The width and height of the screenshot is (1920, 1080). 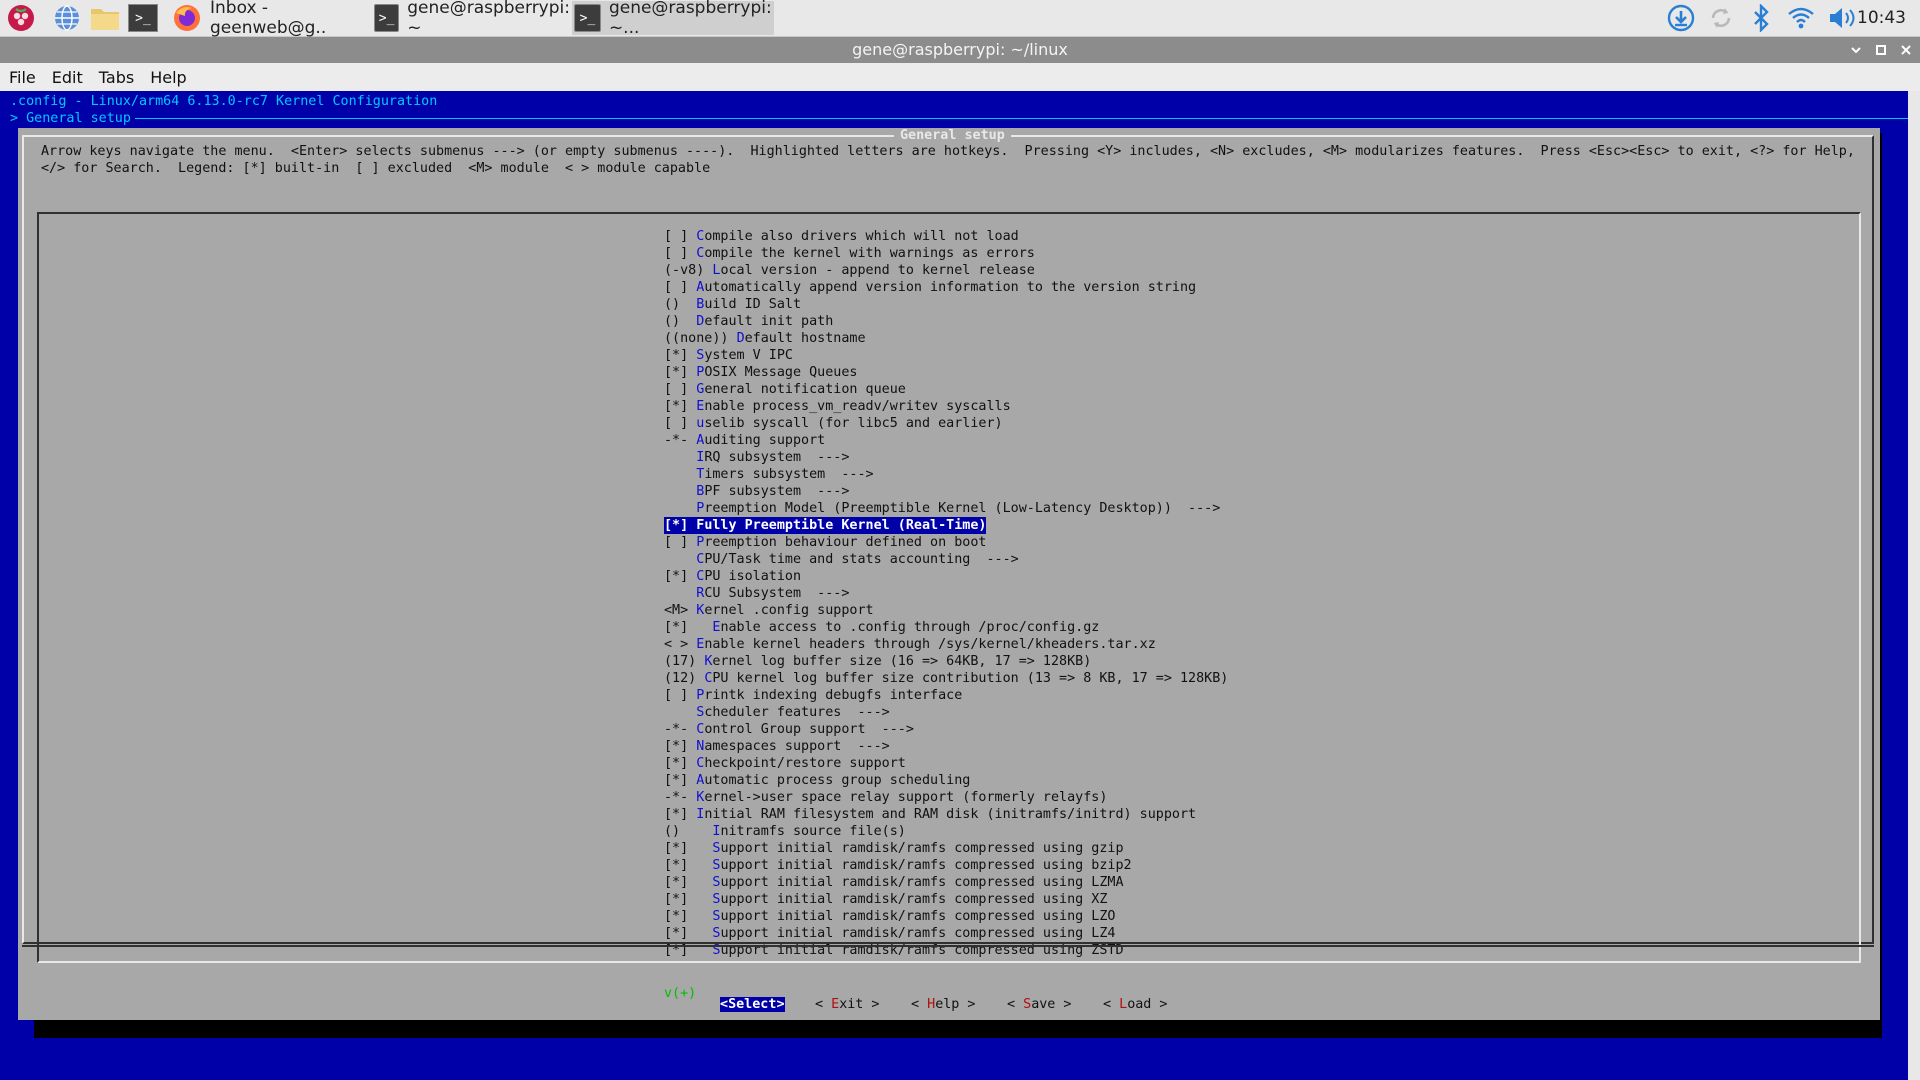 I want to click on menu-item: <M> Kernel .config support, so click(x=769, y=610).